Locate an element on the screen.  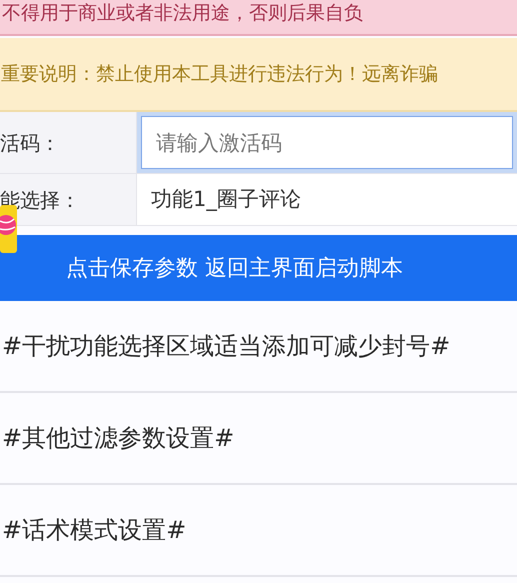
activation-code-field: 请输入激活码 is located at coordinates (327, 142).